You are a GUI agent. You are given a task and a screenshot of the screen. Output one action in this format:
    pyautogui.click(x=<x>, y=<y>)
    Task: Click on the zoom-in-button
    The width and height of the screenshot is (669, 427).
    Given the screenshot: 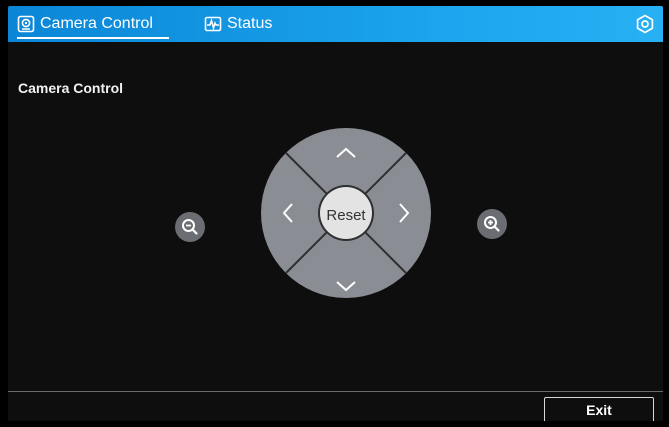 What is the action you would take?
    pyautogui.click(x=492, y=224)
    